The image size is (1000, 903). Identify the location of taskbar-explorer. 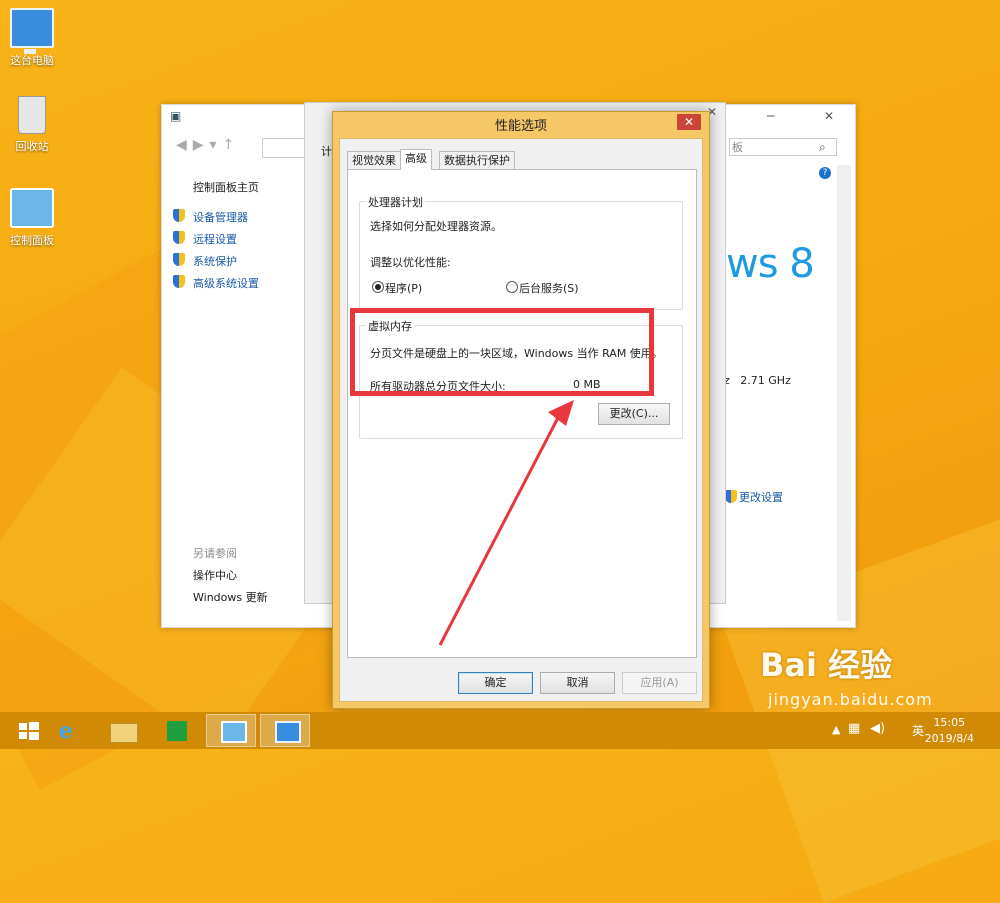
(123, 730).